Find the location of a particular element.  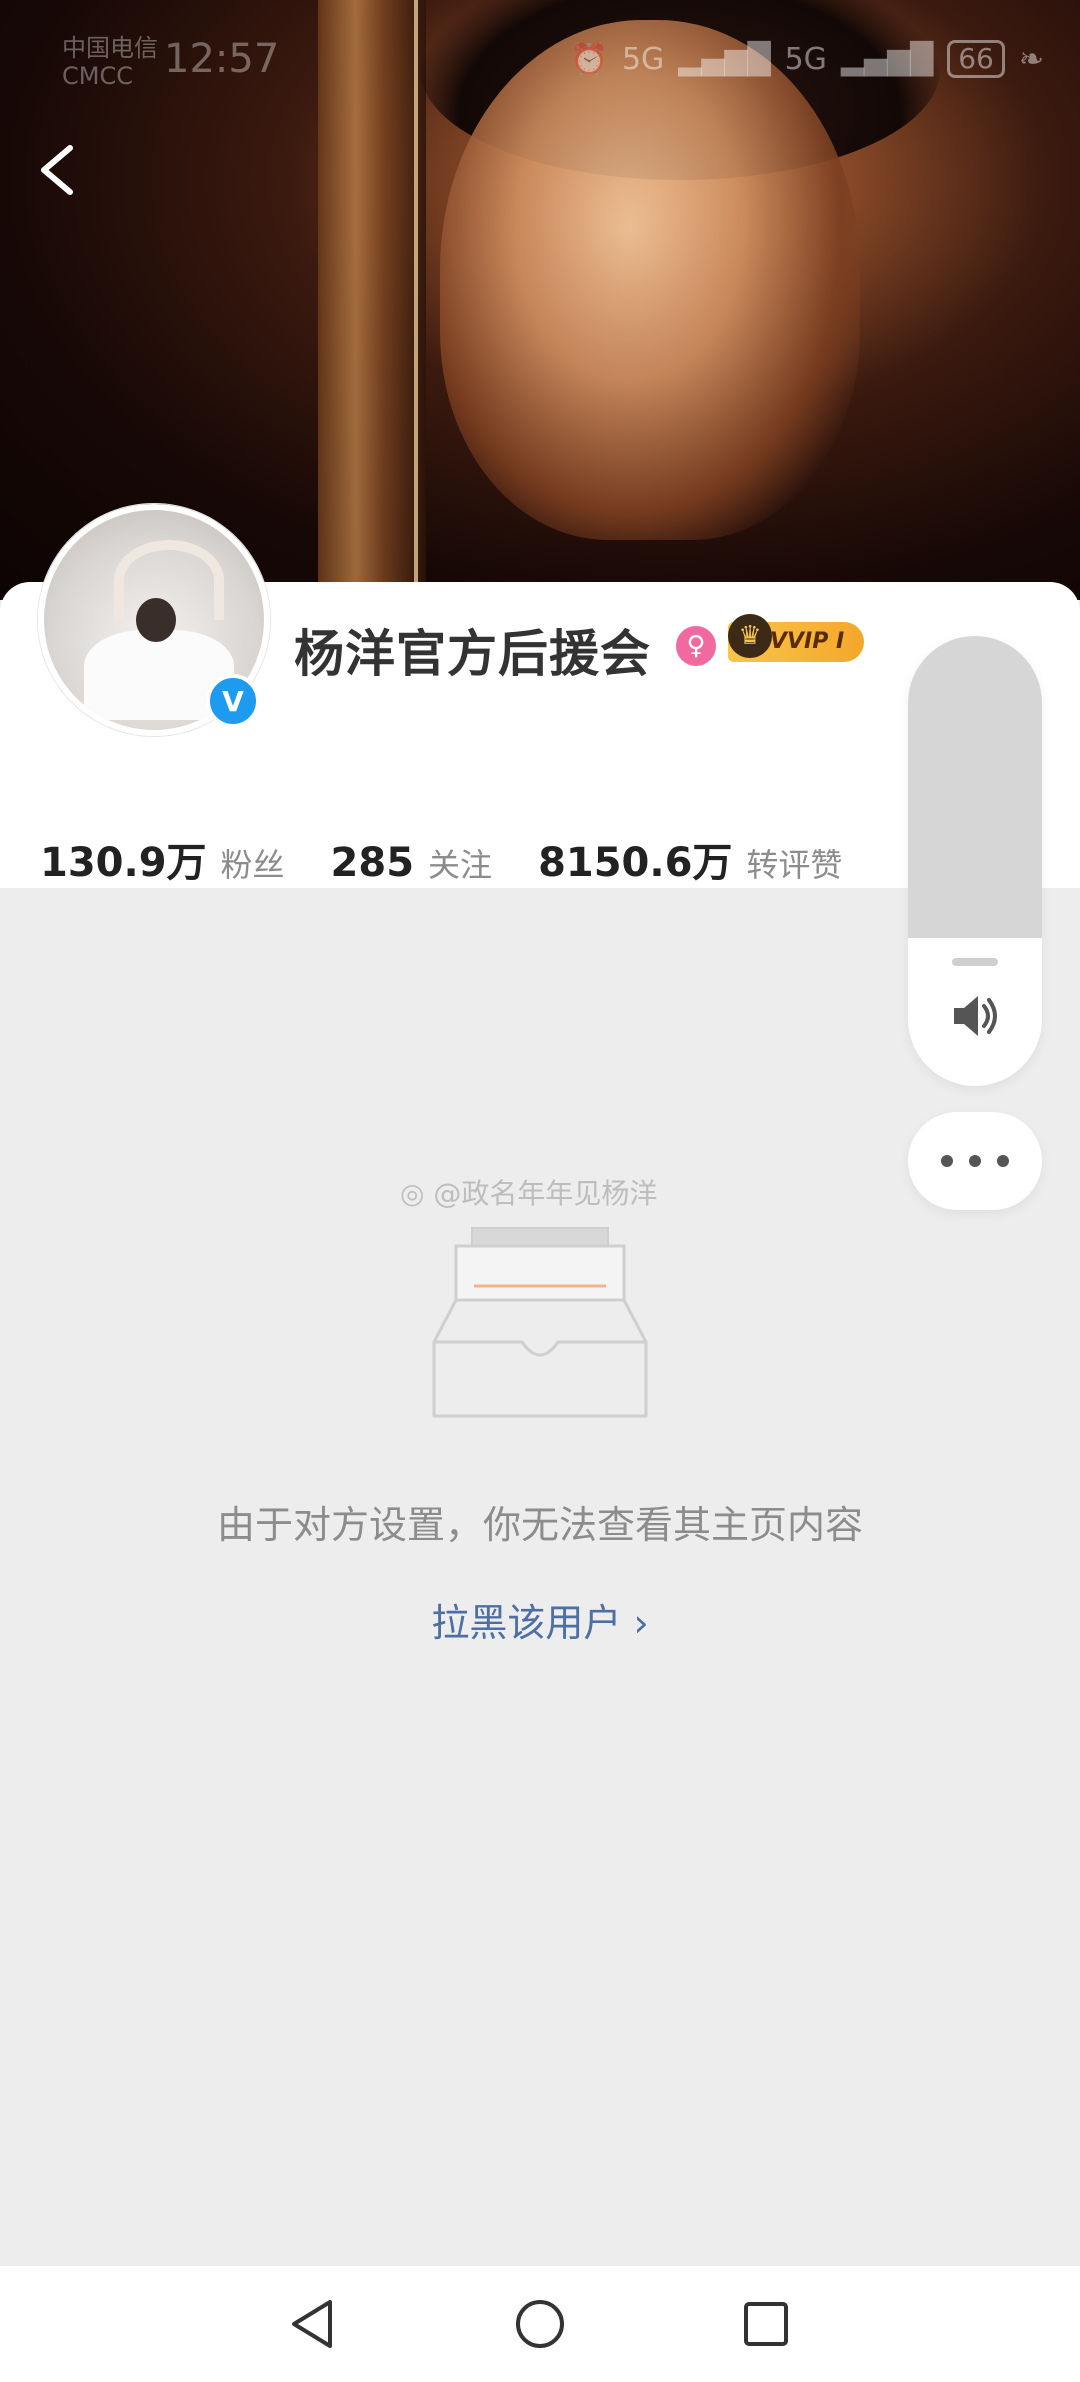

signal-5g-label-2: 5G is located at coordinates (805, 59).